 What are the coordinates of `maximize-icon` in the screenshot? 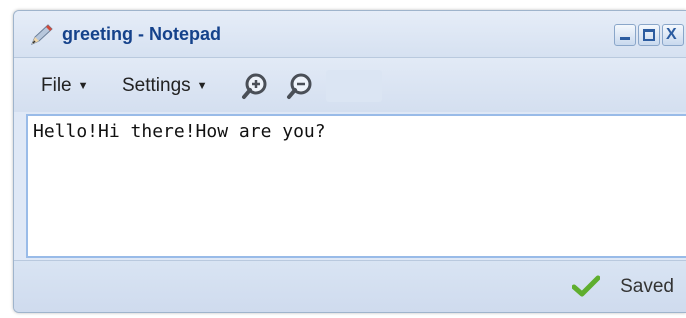 It's located at (649, 35).